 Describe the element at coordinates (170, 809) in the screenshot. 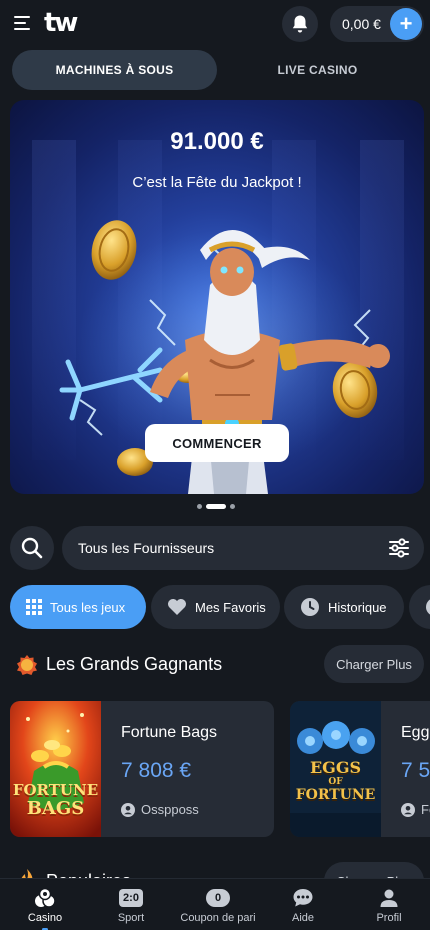

I see `winner-username: Osspposs` at that location.